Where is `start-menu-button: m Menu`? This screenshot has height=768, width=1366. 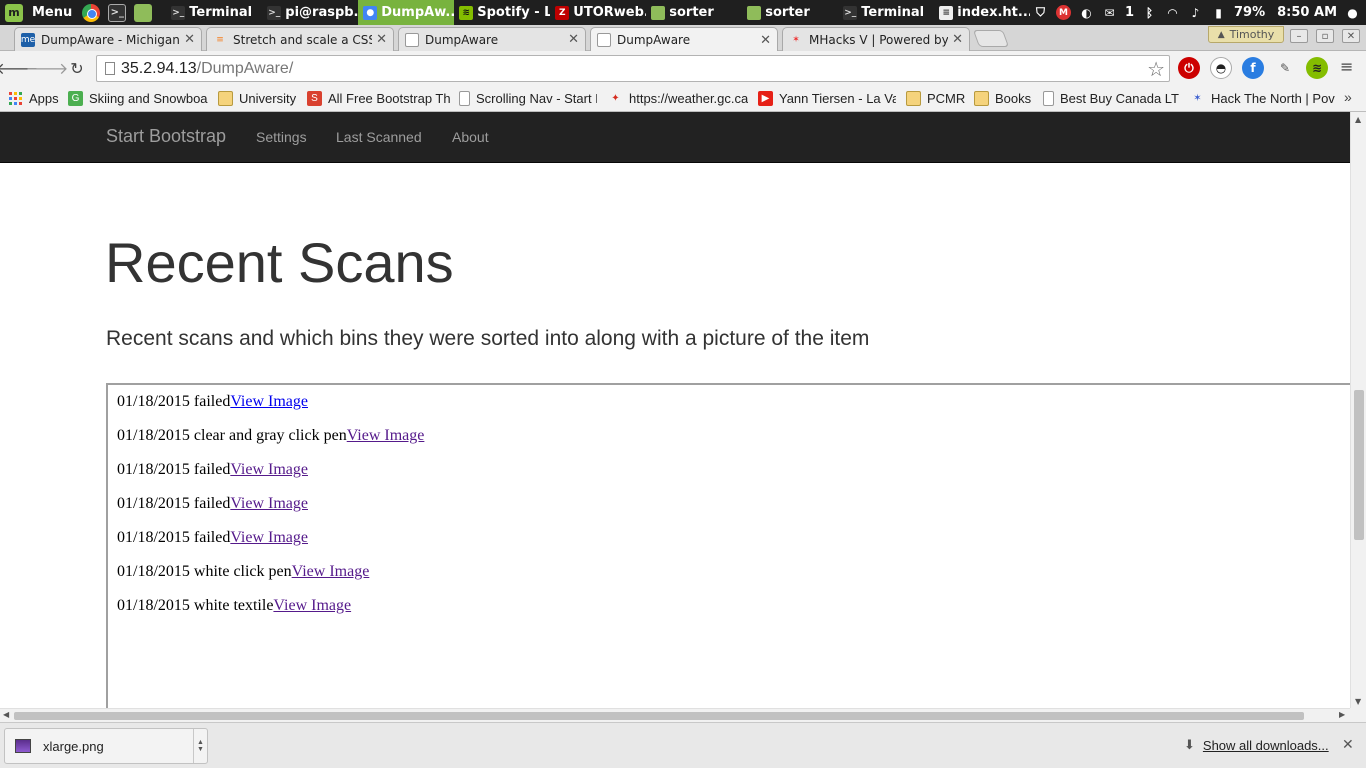
start-menu-button: m Menu is located at coordinates (39, 12).